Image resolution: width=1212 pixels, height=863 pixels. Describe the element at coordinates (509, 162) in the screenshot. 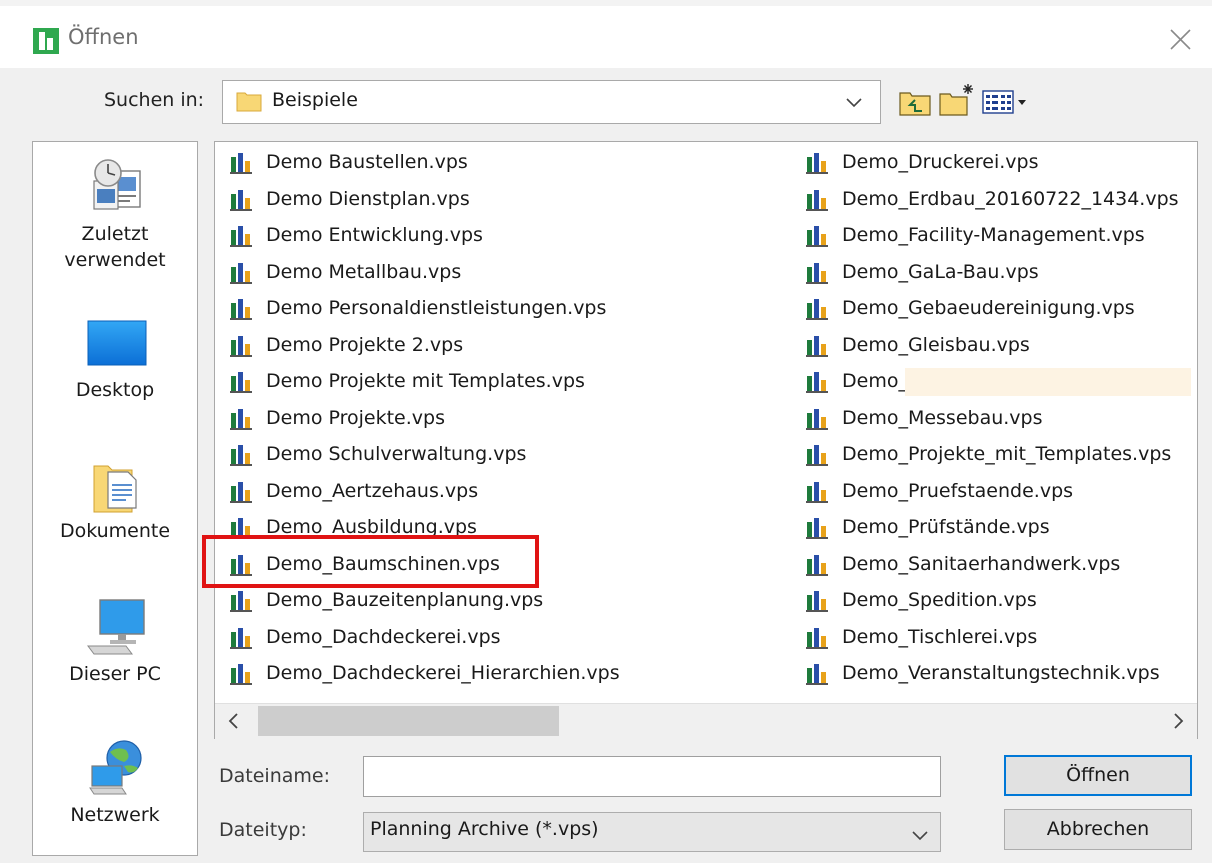

I see `file-list-item: Demo Baustellen.vps` at that location.